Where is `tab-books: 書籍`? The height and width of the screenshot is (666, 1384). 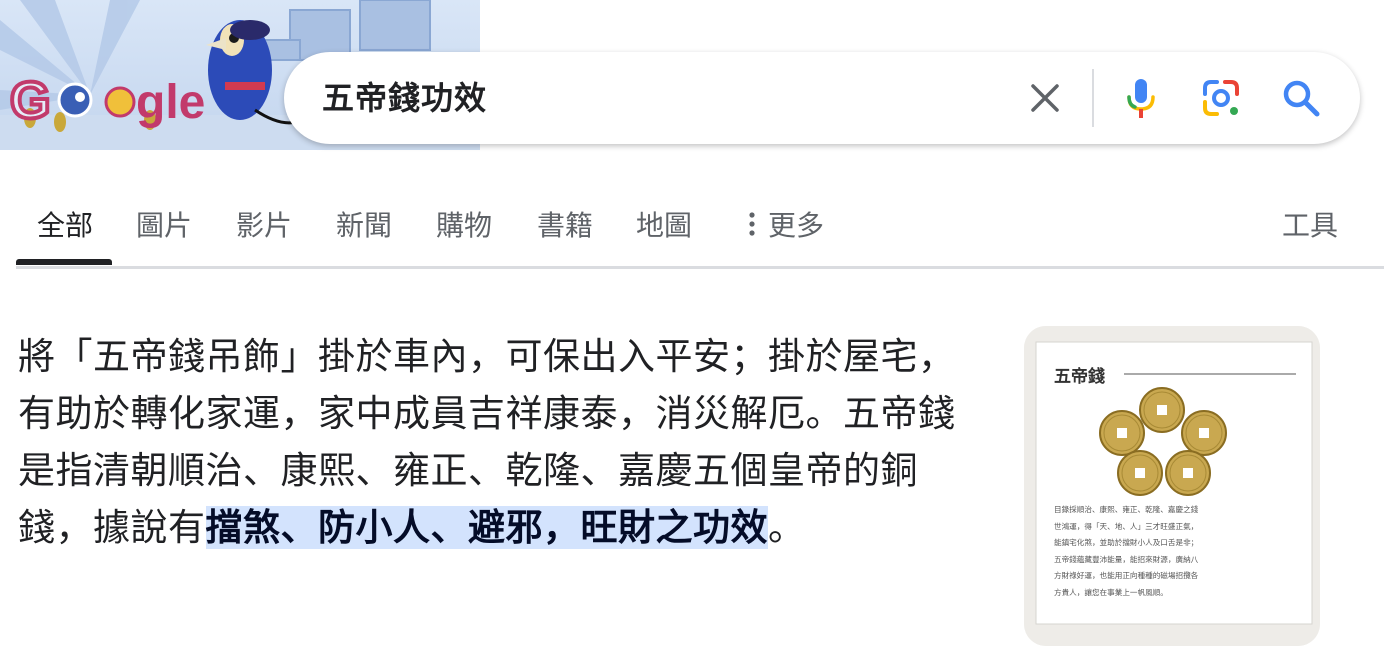
tab-books: 書籍 is located at coordinates (565, 224).